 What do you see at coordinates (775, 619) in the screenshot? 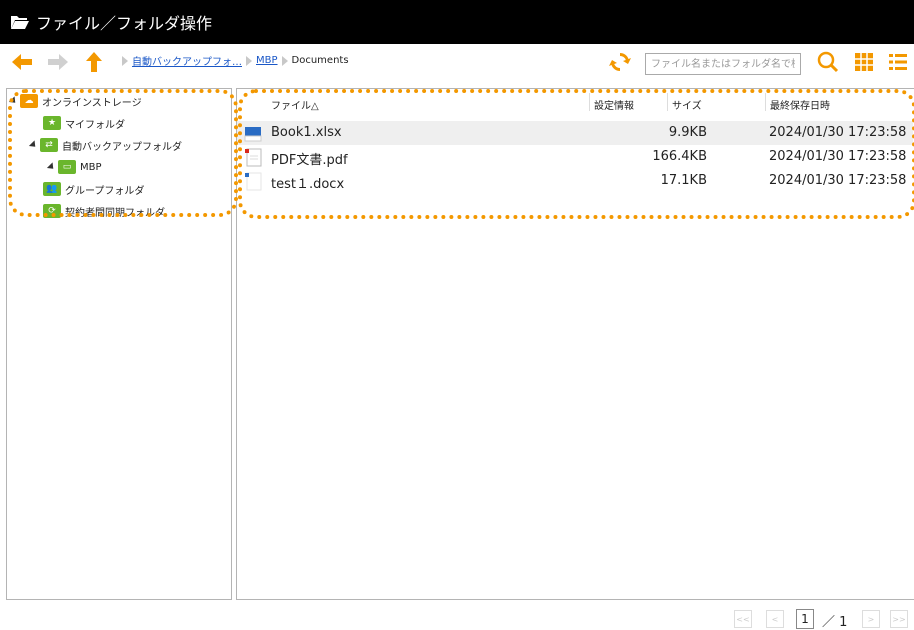
I see `prev-page-button: <` at bounding box center [775, 619].